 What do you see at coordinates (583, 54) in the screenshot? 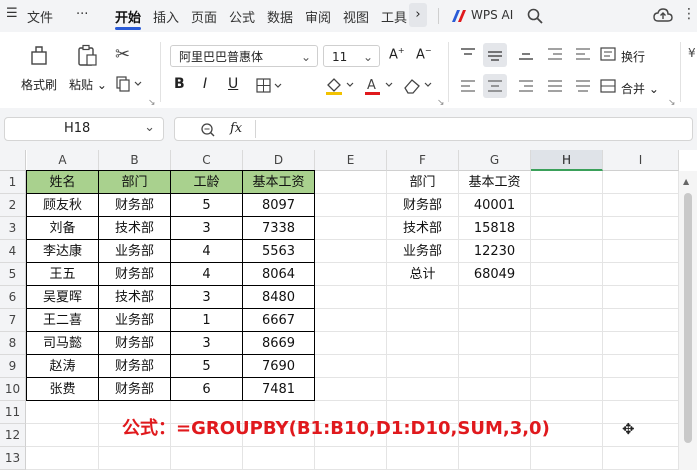
I see `outdent-icon` at bounding box center [583, 54].